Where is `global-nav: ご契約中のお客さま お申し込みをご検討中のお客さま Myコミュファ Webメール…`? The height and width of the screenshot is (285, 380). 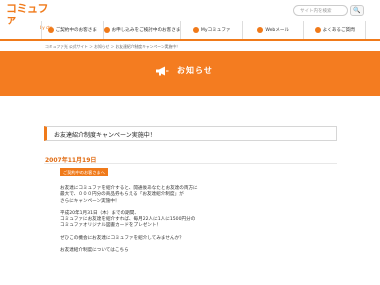
global-nav: ご契約中のお客さま お申し込みをご検討中のお客さま Myコミュファ Webメール… is located at coordinates (203, 30).